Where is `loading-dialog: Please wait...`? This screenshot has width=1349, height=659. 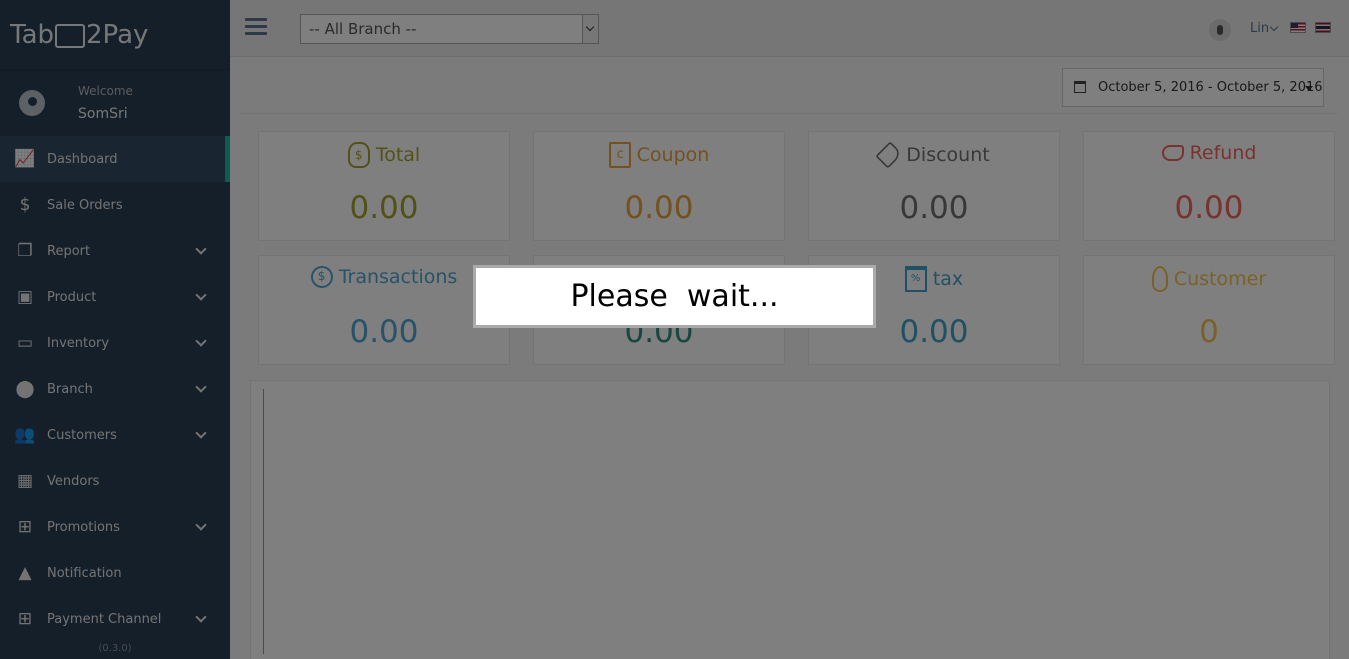 loading-dialog: Please wait... is located at coordinates (674, 296).